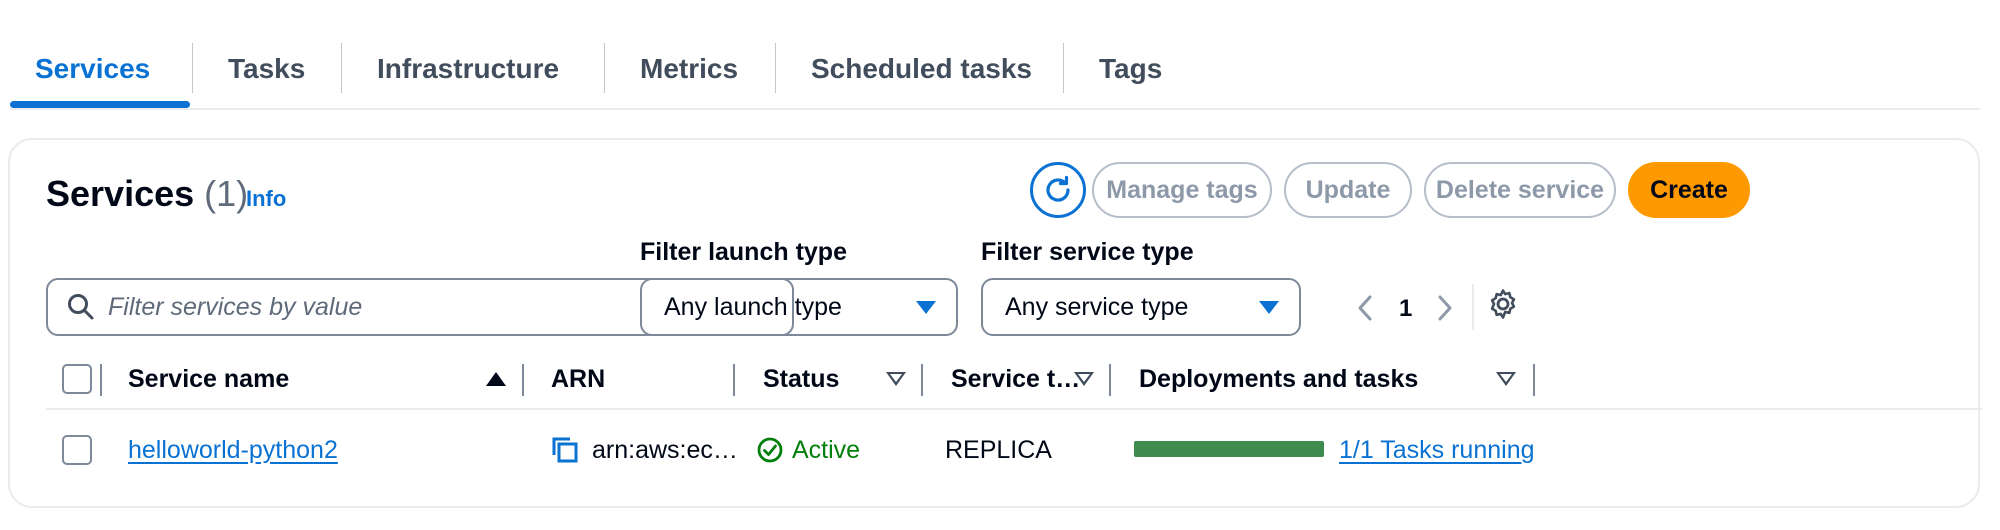 Image resolution: width=2000 pixels, height=530 pixels. I want to click on tab-scheduled-tasks: Scheduled tasks, so click(921, 69).